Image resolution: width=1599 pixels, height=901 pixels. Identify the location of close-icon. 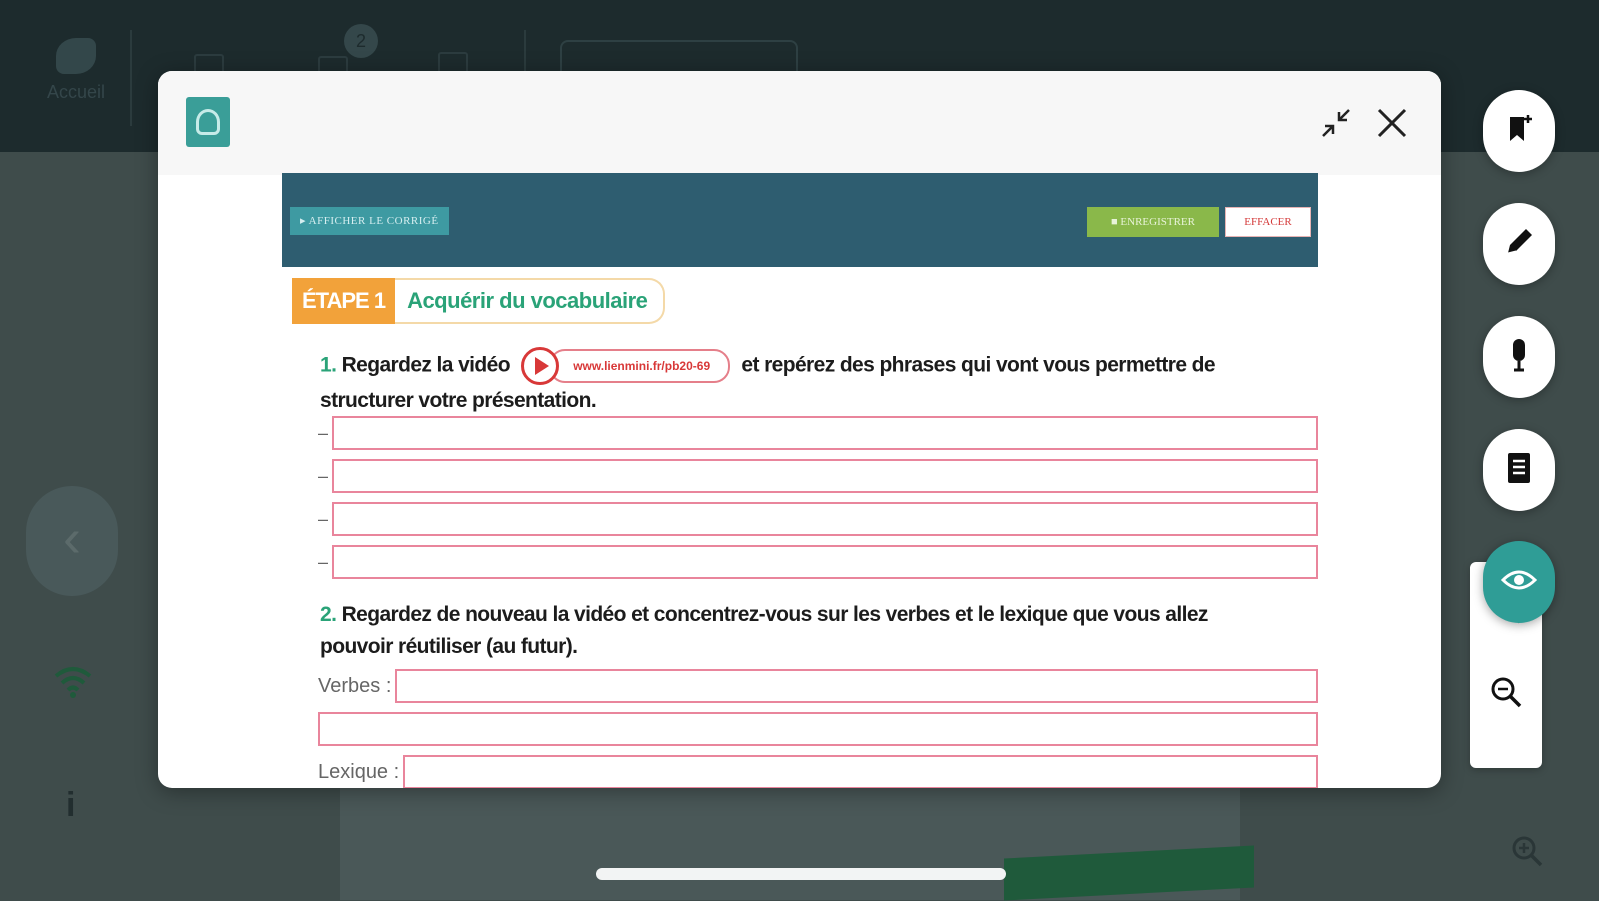
(1392, 123).